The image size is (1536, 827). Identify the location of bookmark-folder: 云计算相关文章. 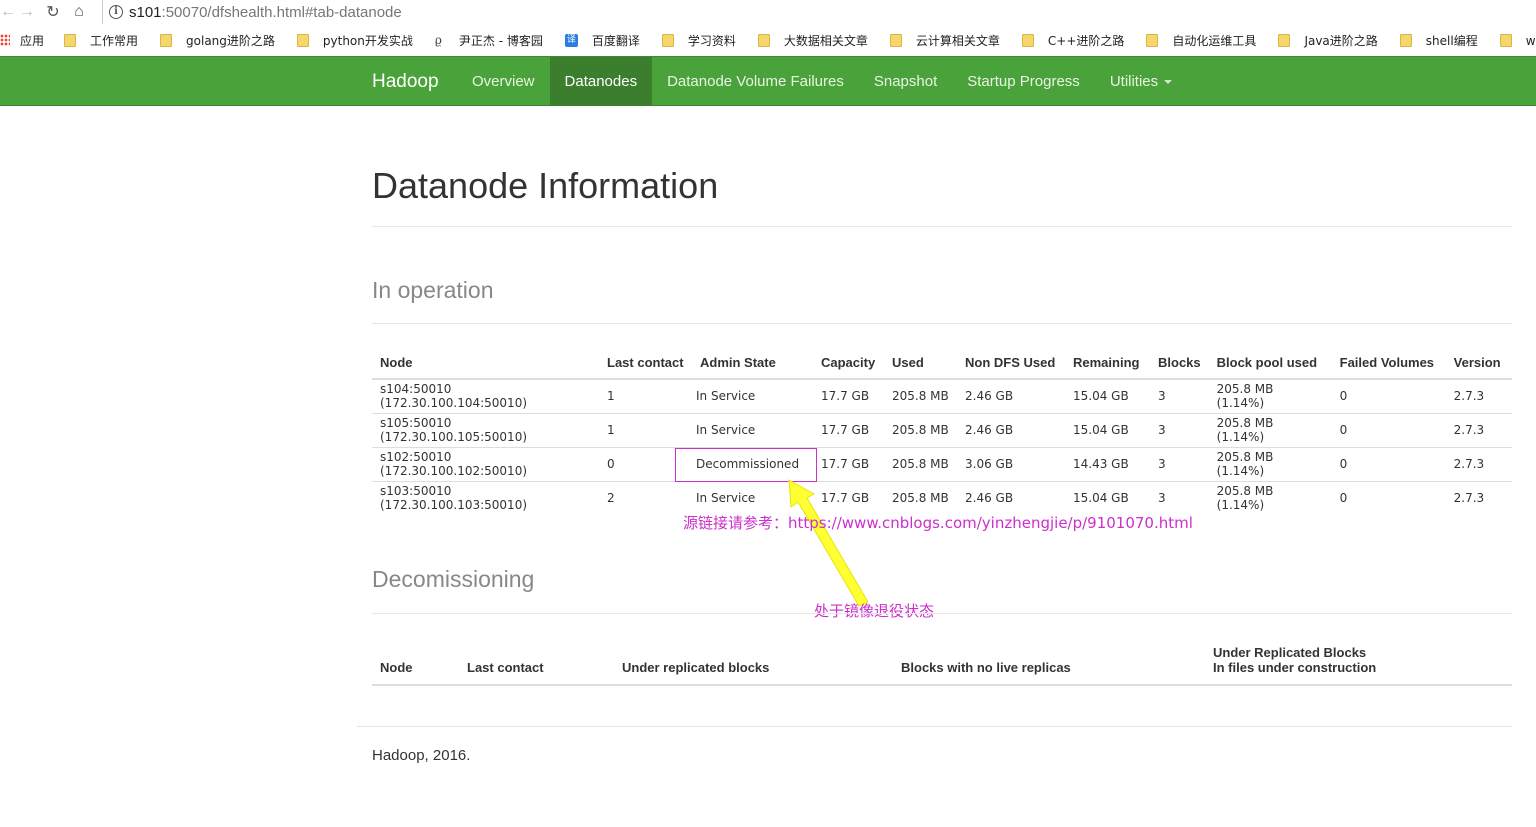
(944, 40).